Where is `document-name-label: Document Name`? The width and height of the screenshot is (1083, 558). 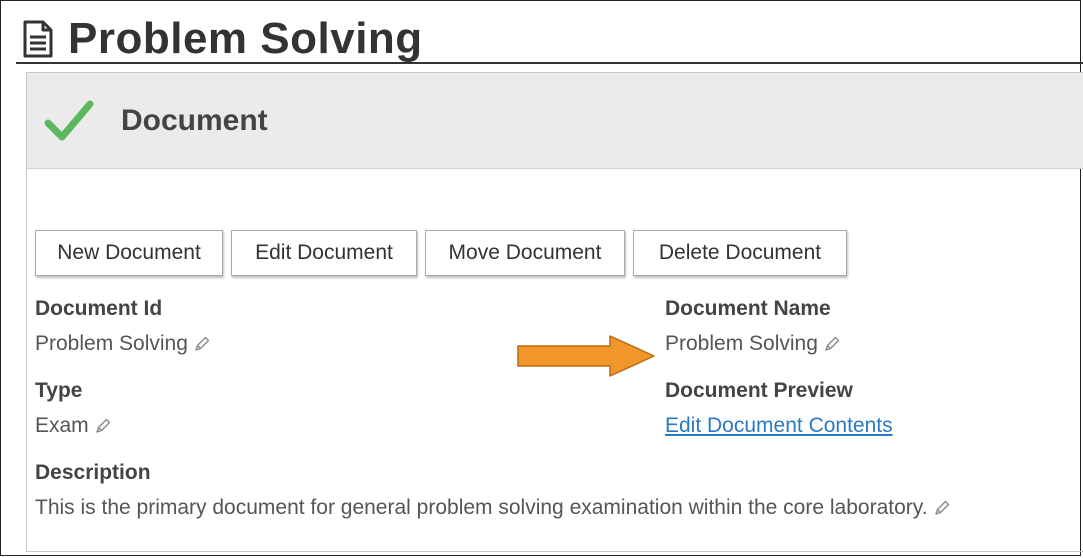 document-name-label: Document Name is located at coordinates (748, 308).